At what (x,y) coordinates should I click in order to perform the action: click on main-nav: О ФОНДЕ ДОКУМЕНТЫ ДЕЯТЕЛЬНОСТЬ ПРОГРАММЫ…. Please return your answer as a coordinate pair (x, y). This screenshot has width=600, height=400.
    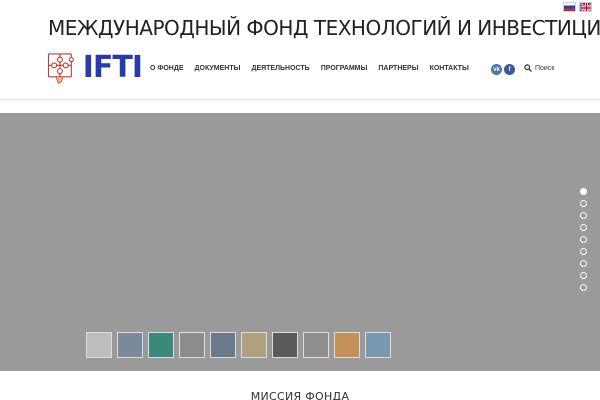
    Looking at the image, I should click on (309, 68).